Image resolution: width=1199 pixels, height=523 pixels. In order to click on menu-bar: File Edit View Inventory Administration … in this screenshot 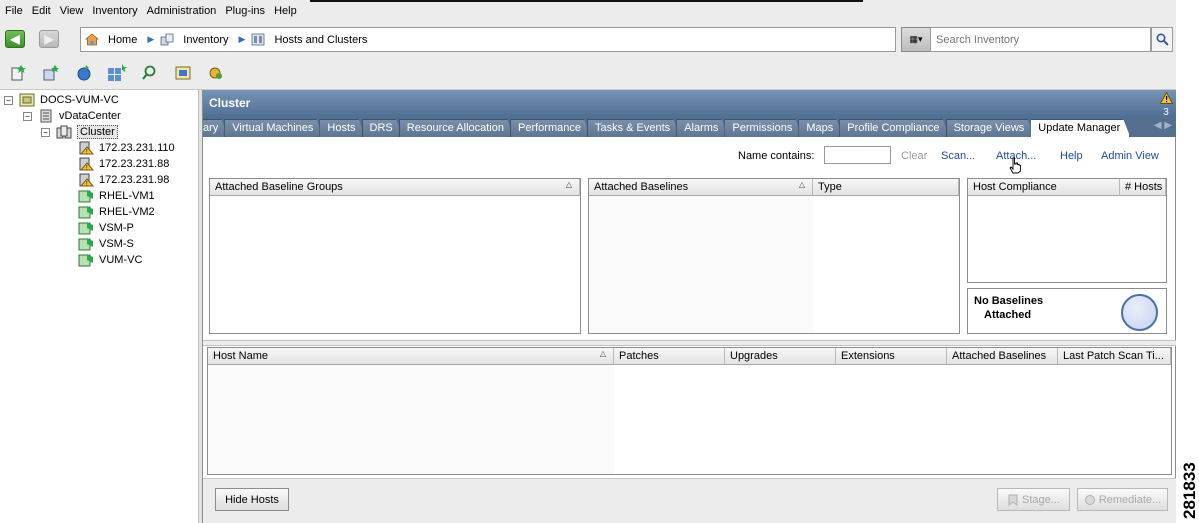, I will do `click(588, 11)`.